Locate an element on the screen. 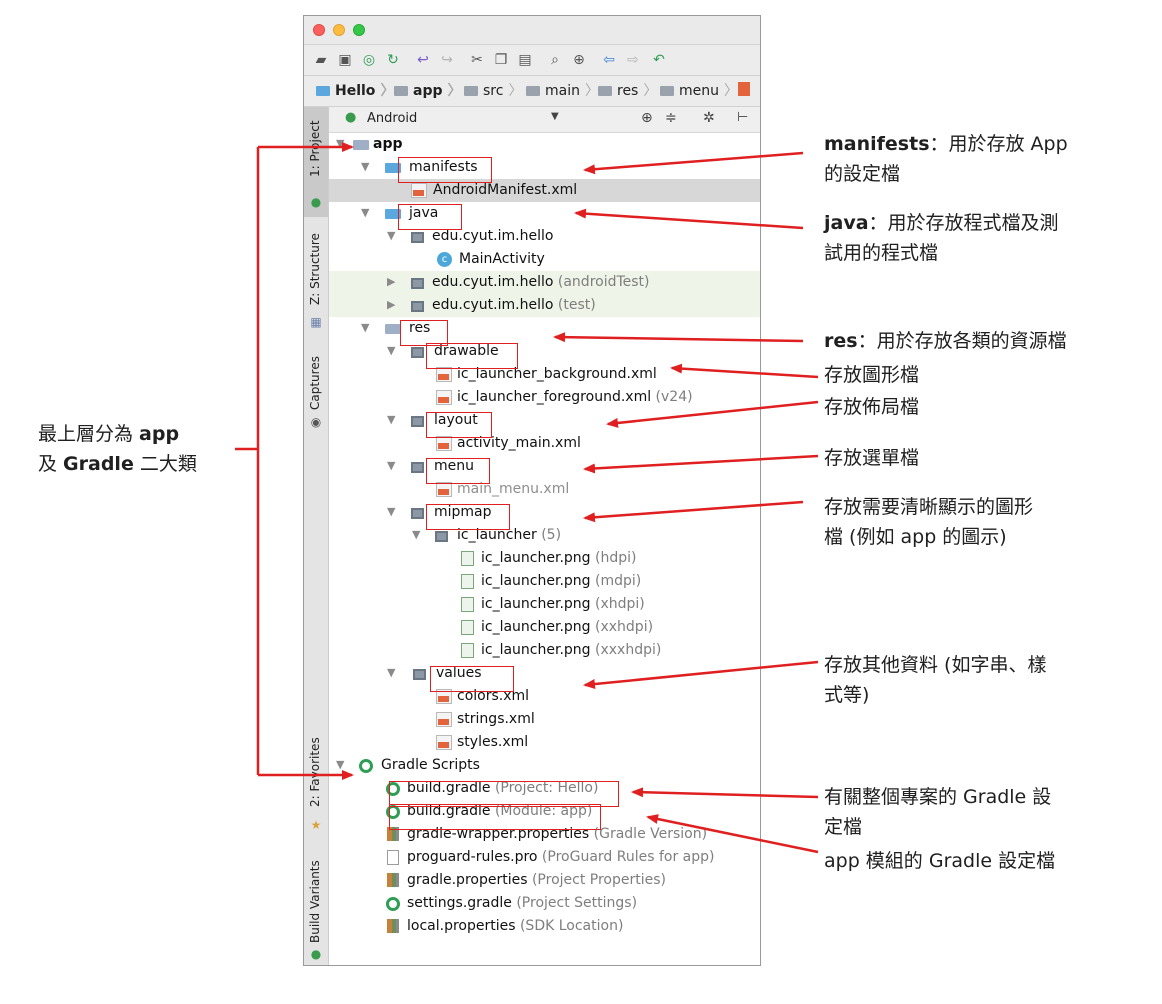 This screenshot has width=1162, height=1004. note-drawable: 存放圖形檔 is located at coordinates (872, 375).